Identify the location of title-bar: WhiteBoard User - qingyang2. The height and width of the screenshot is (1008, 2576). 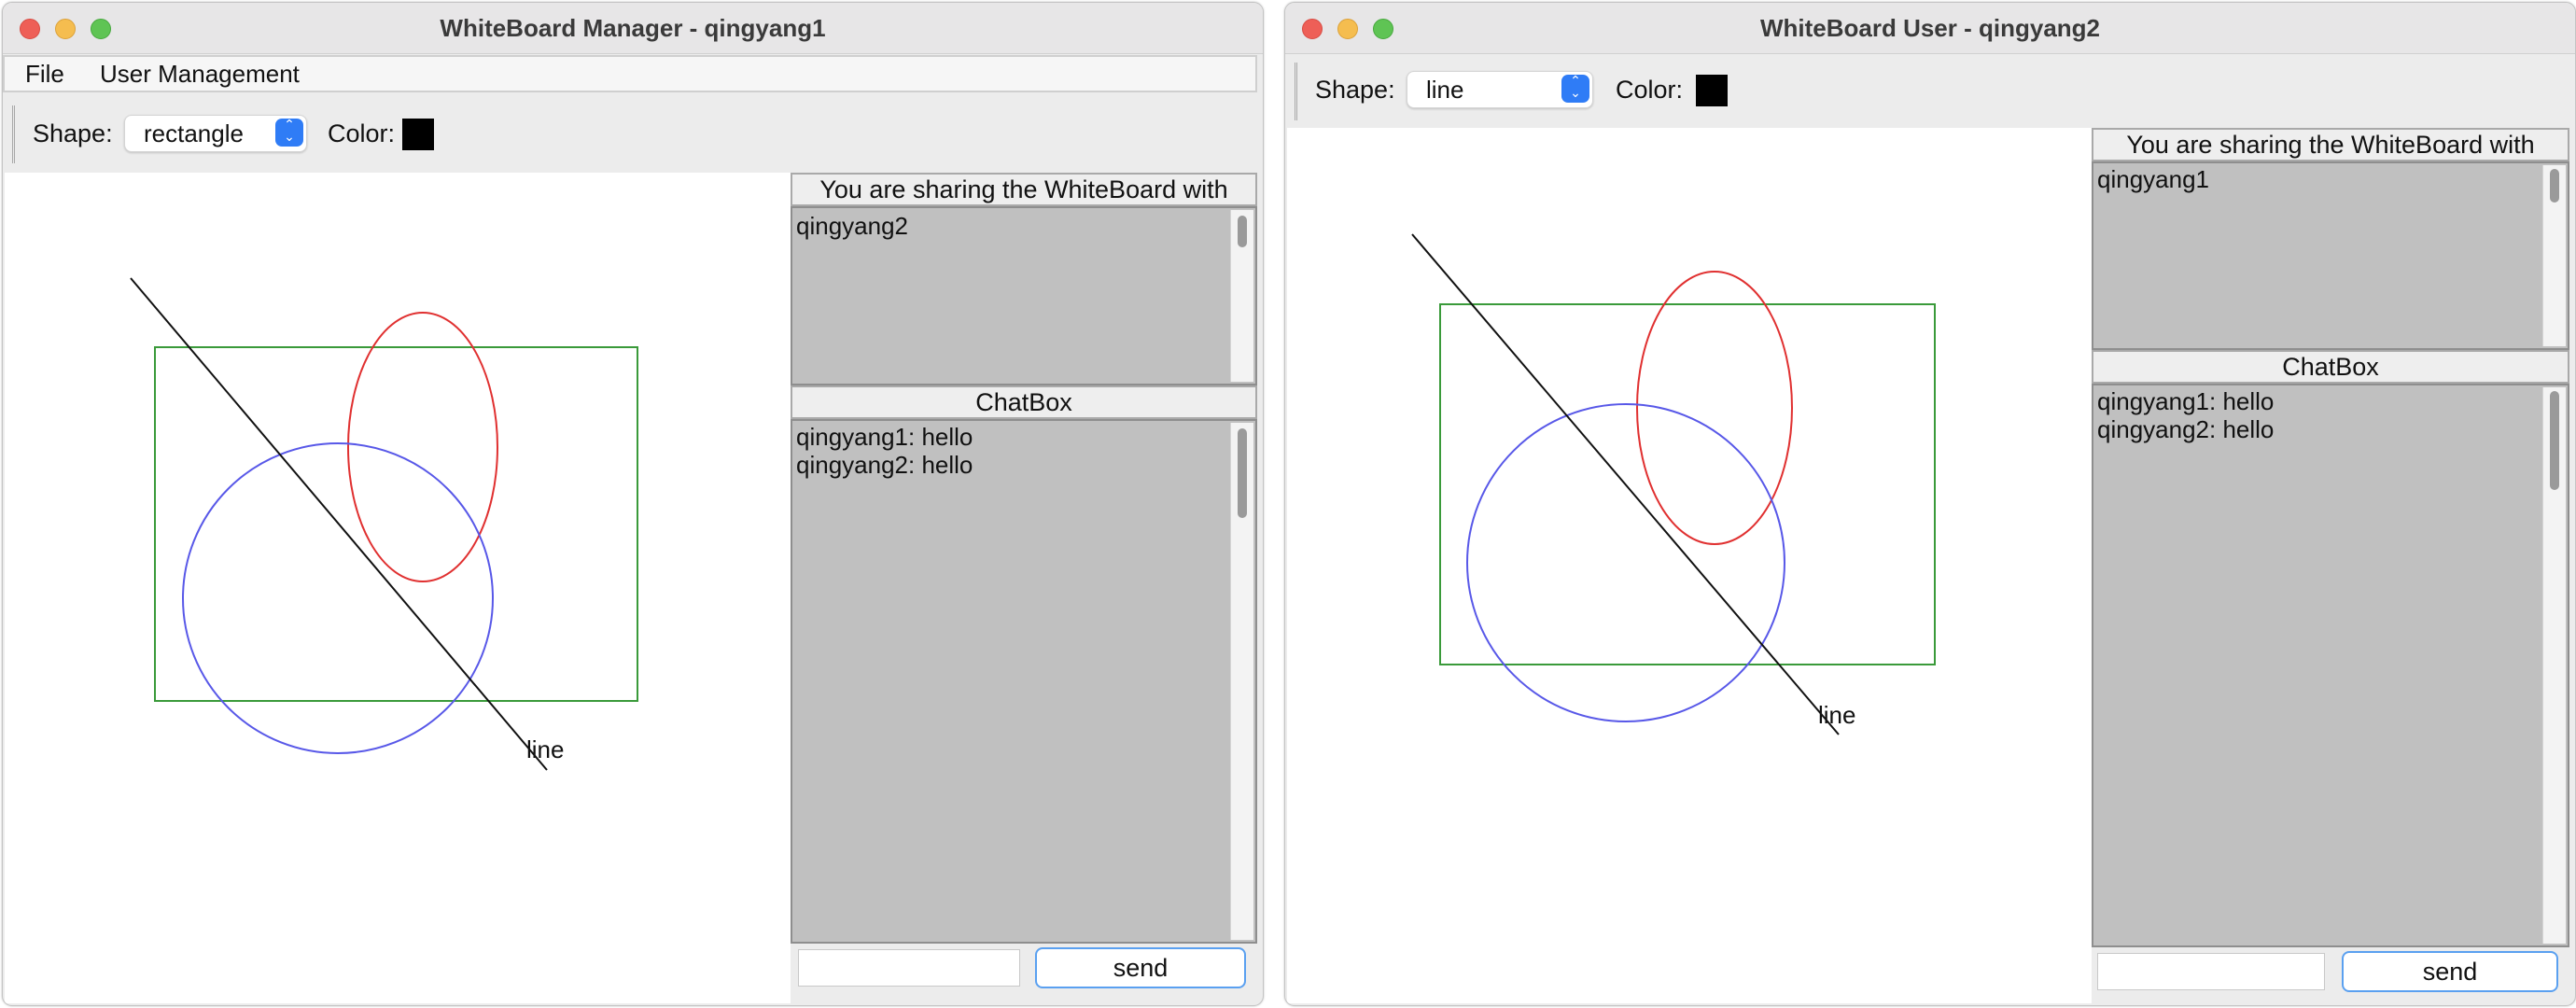
(1930, 28).